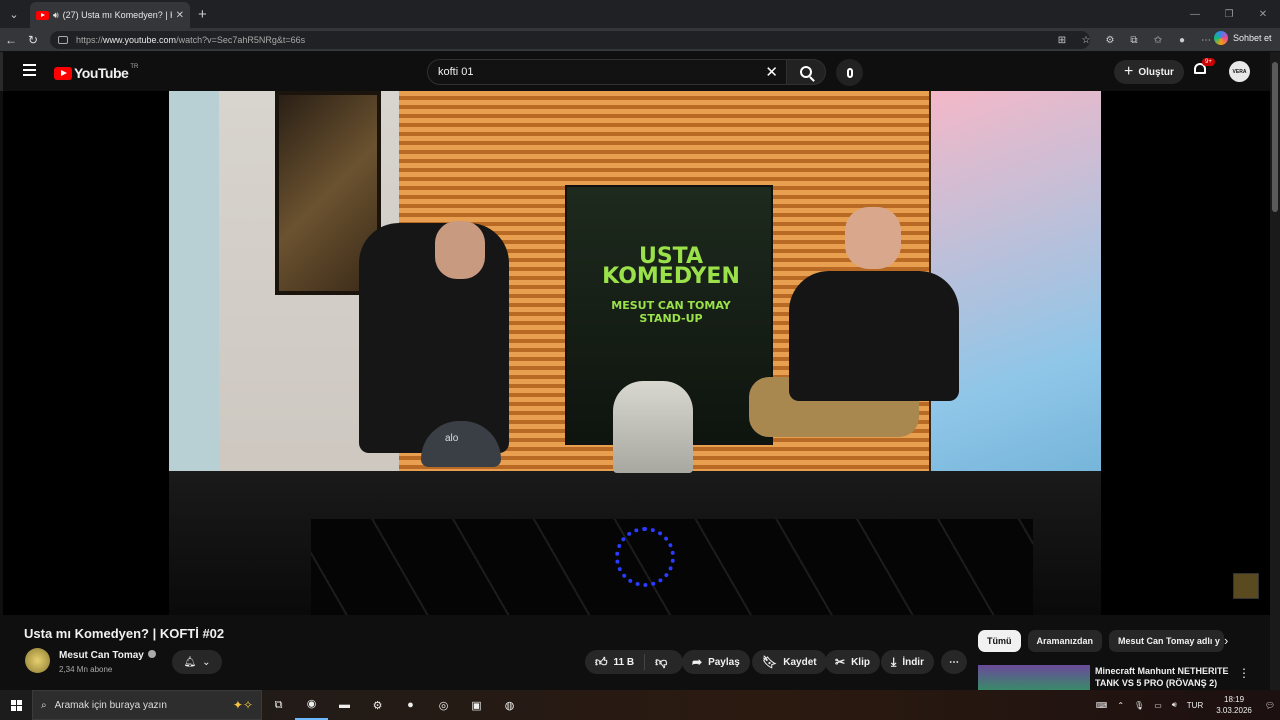  I want to click on tab-list-button: ⌄, so click(14, 14).